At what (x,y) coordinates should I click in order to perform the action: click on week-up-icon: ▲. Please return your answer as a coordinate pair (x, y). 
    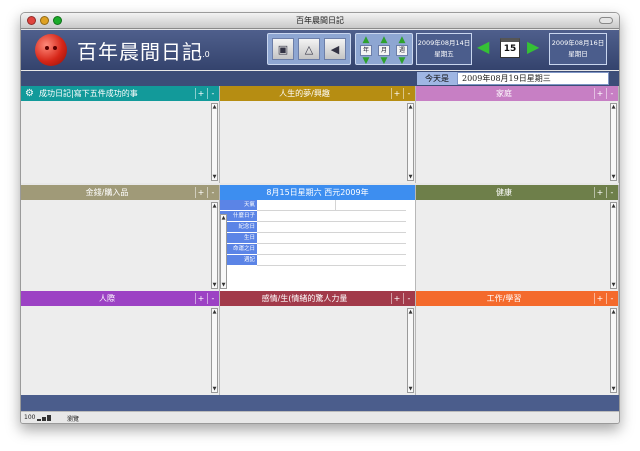
    Looking at the image, I should click on (402, 40).